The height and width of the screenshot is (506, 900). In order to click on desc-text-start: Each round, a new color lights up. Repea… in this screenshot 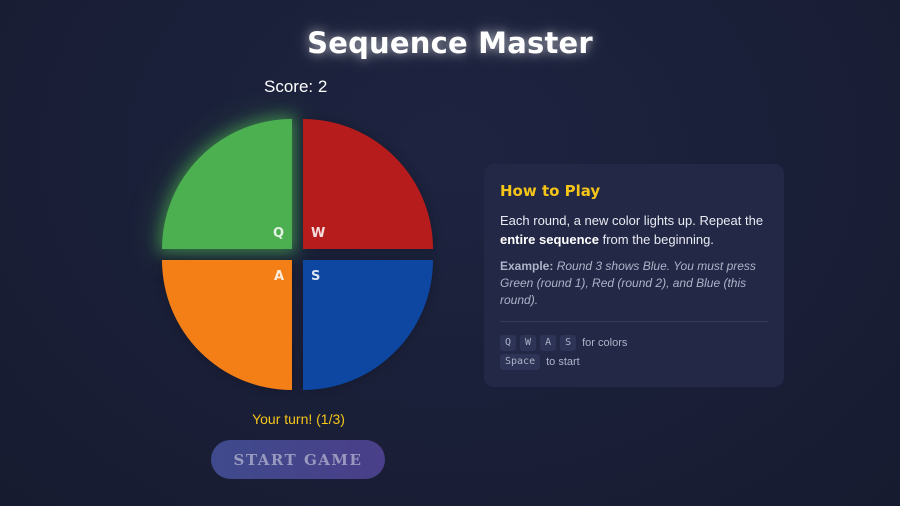, I will do `click(632, 220)`.